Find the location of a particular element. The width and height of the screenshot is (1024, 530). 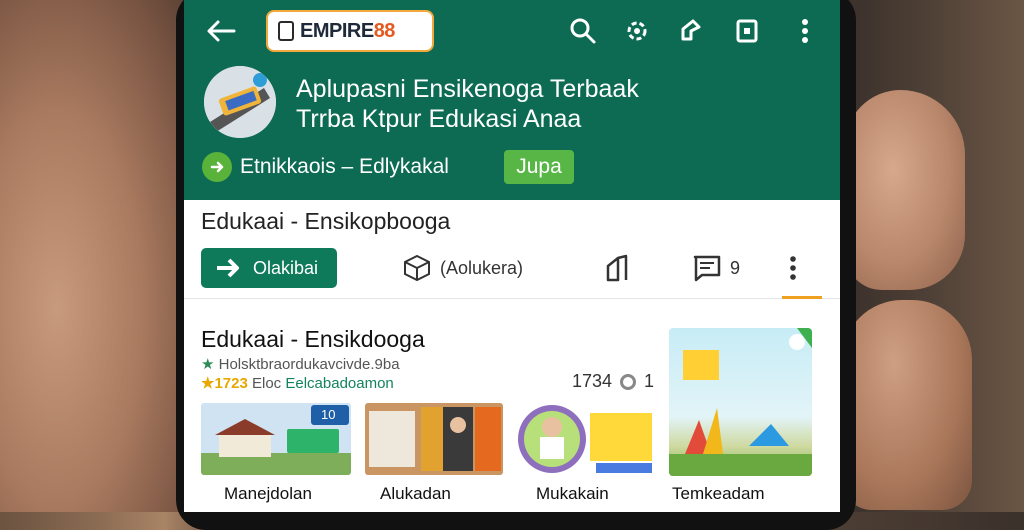

comment-icon is located at coordinates (707, 268).